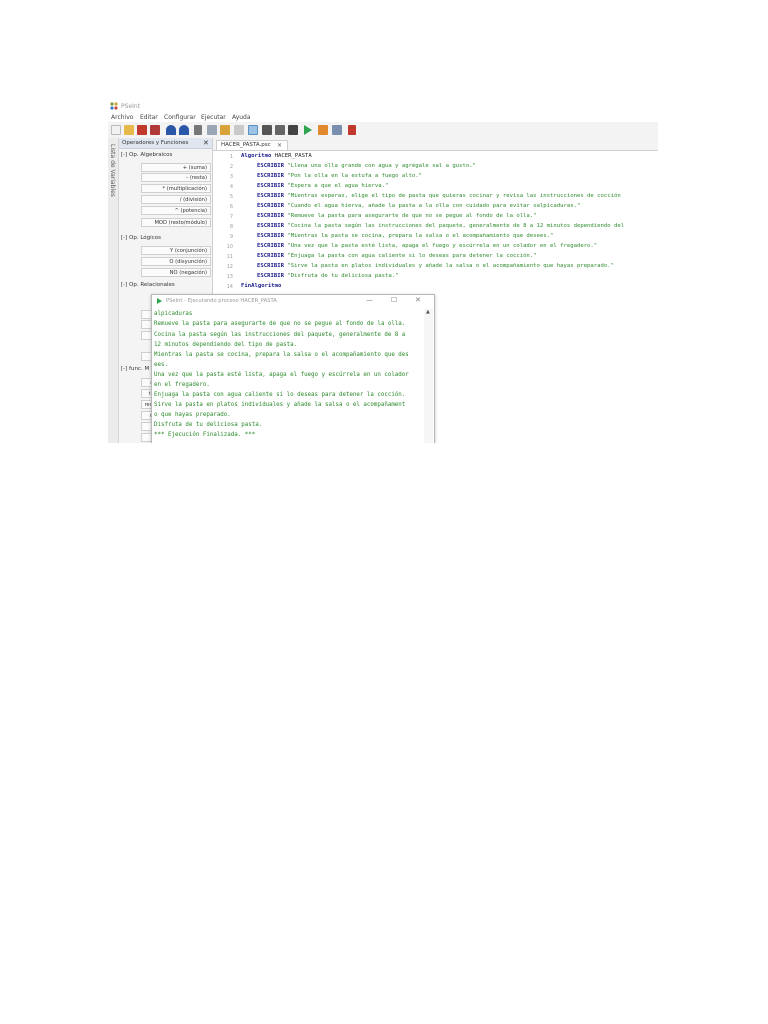 This screenshot has height=1024, width=768. I want to click on search-icon, so click(267, 130).